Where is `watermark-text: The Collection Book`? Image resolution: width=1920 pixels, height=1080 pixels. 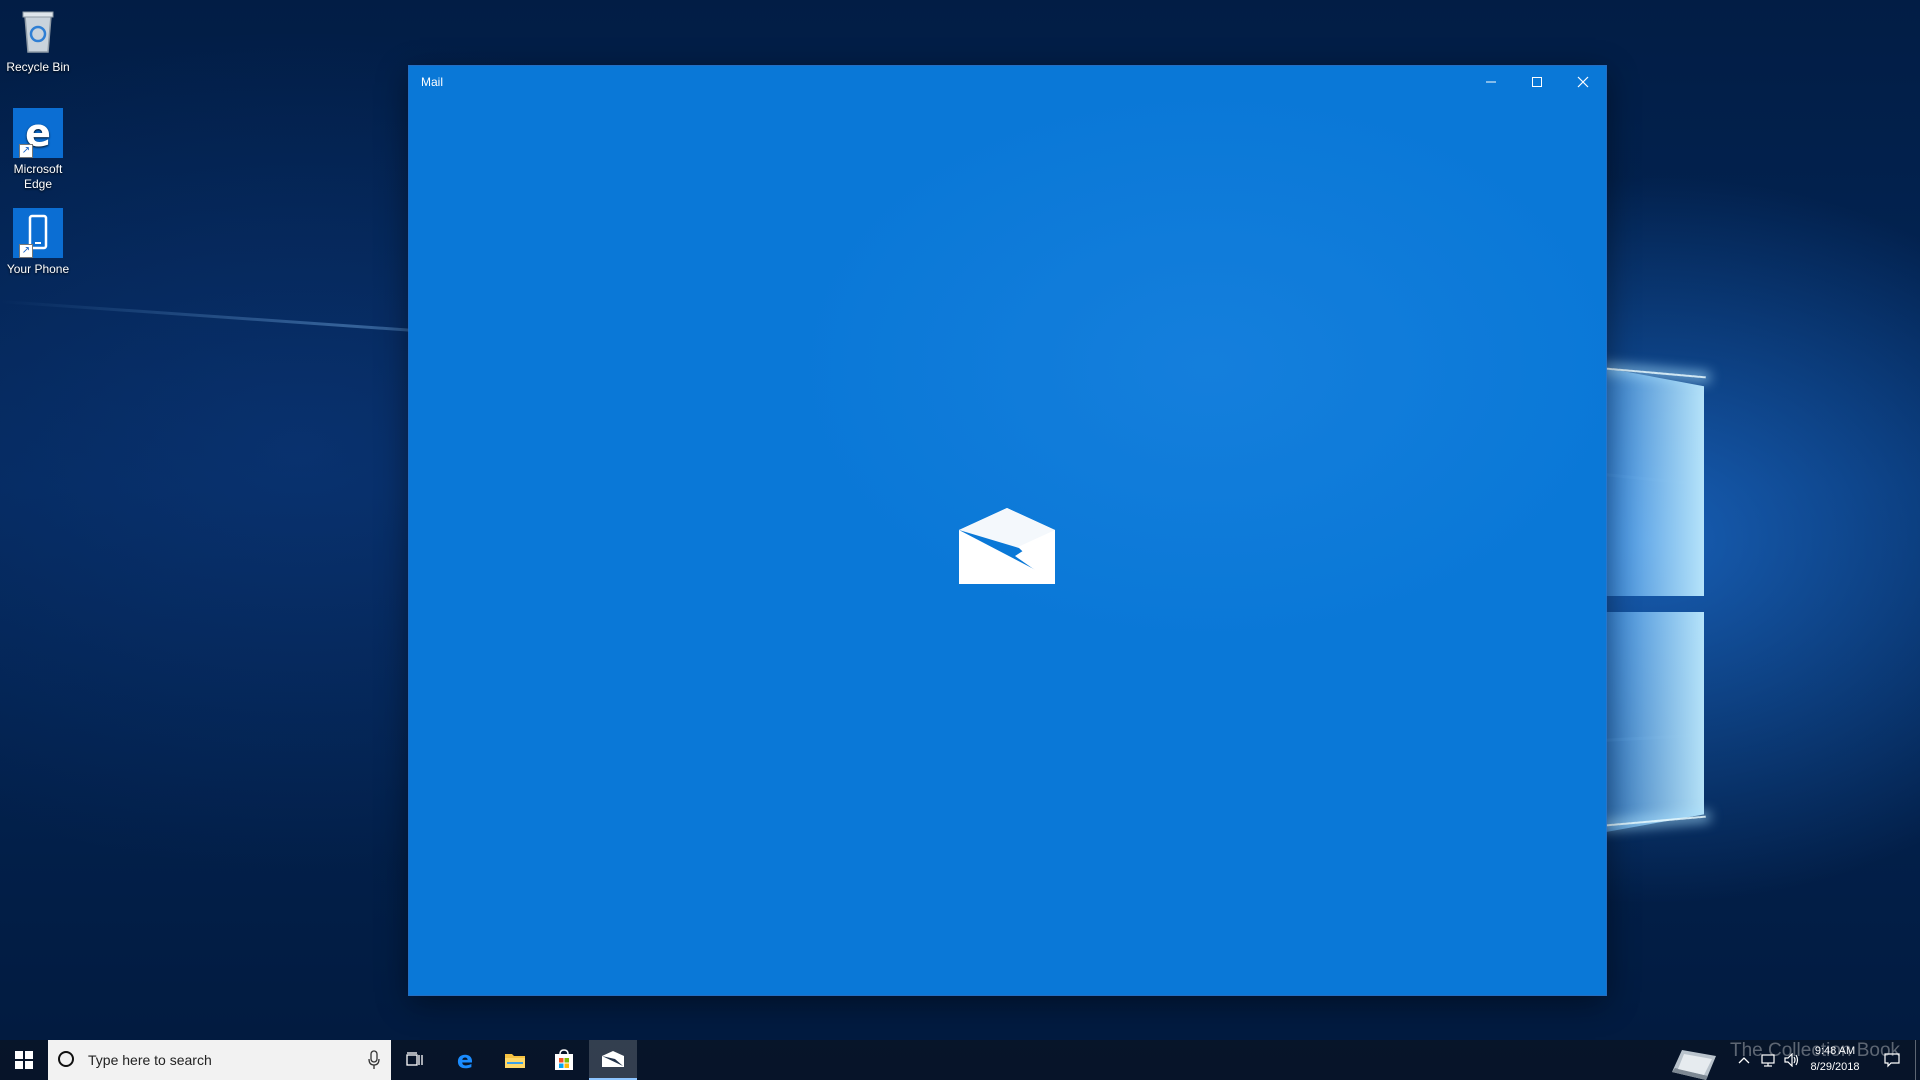 watermark-text: The Collection Book is located at coordinates (1815, 1050).